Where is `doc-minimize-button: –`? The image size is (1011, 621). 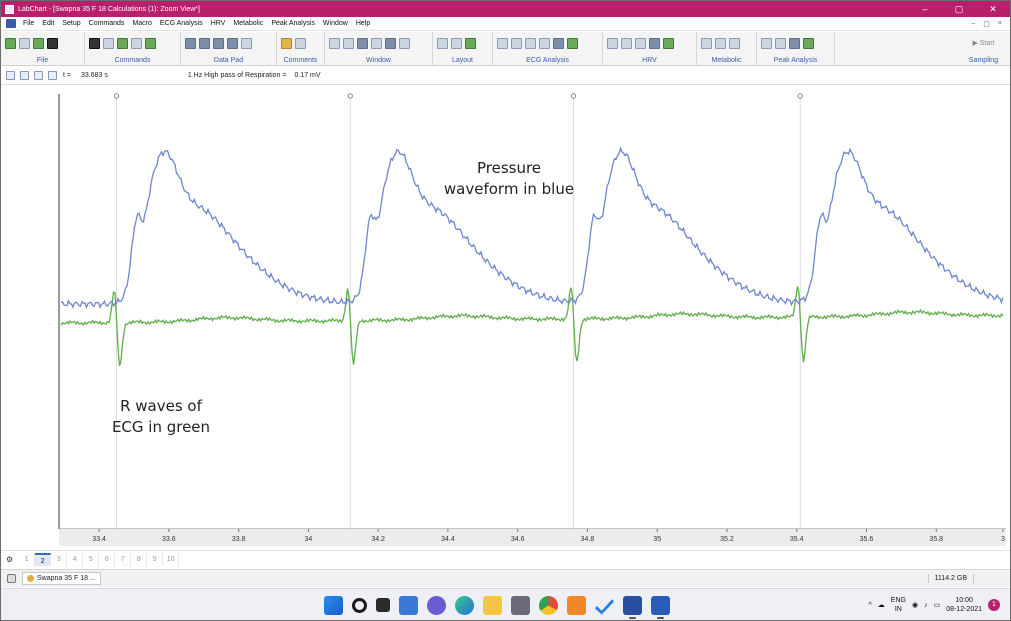 doc-minimize-button: – is located at coordinates (973, 24).